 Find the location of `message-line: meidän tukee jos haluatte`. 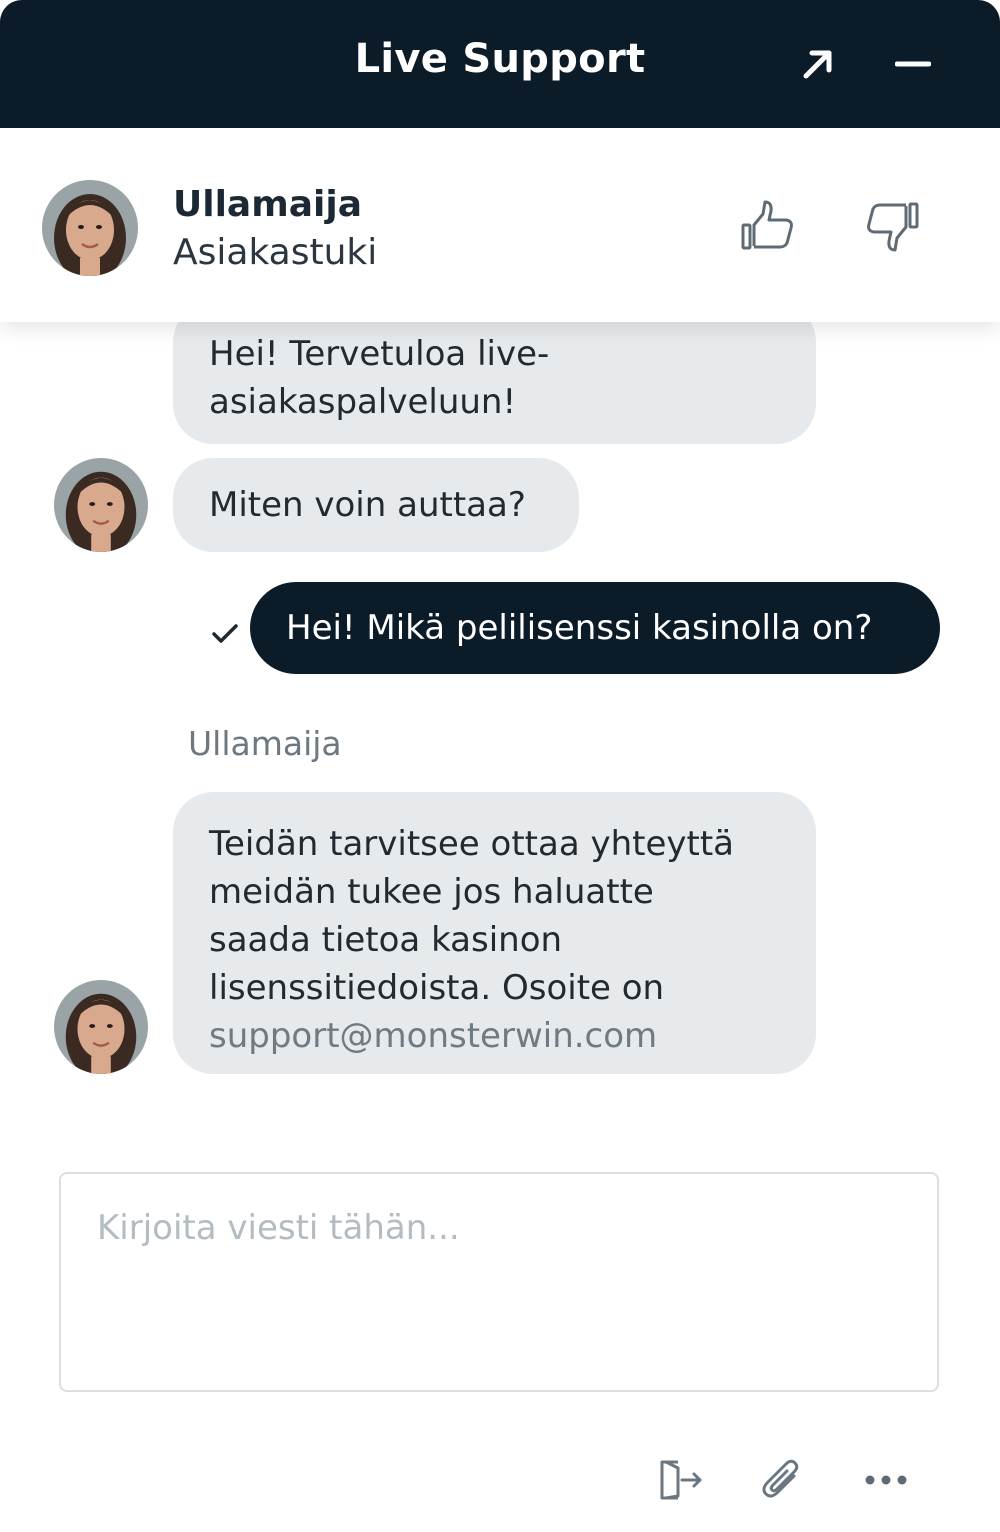

message-line: meidän tukee jos haluatte is located at coordinates (431, 892).